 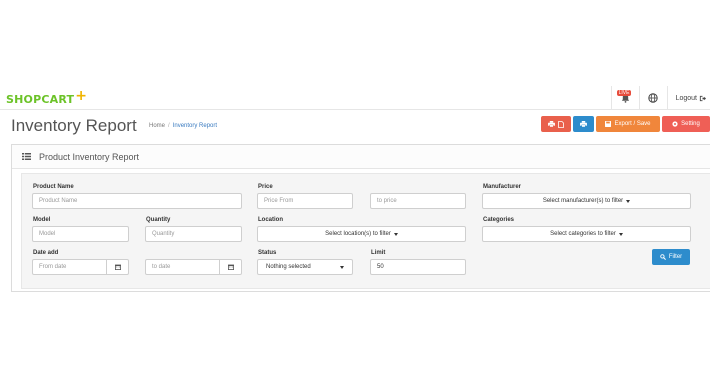 What do you see at coordinates (40, 99) in the screenshot?
I see `brand-name: SHOPCART` at bounding box center [40, 99].